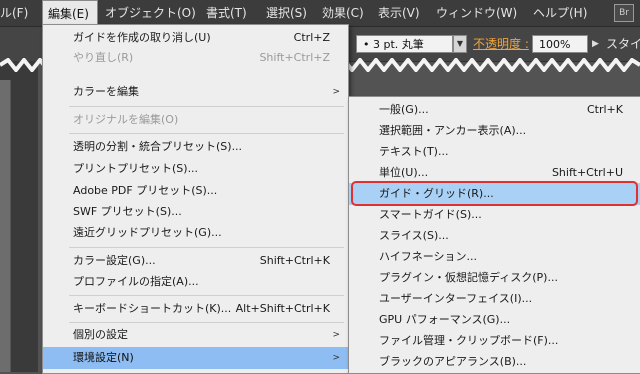 This screenshot has width=640, height=374. What do you see at coordinates (150, 13) in the screenshot?
I see `menu-object: オブジェクト(O)` at bounding box center [150, 13].